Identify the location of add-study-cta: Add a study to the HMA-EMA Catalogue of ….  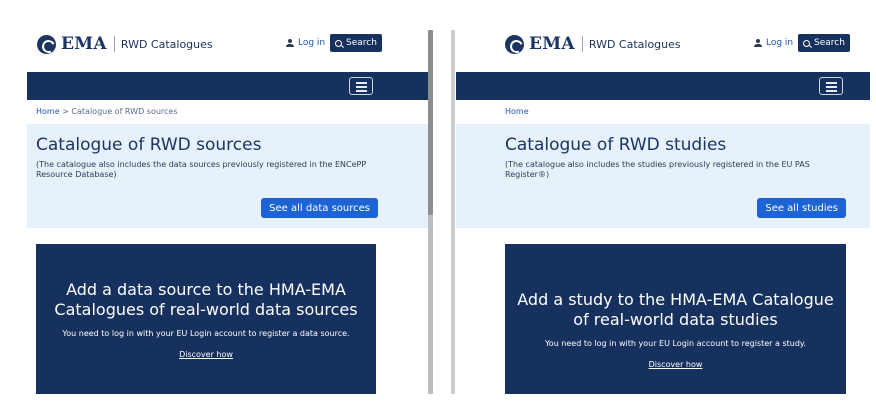
(675, 319).